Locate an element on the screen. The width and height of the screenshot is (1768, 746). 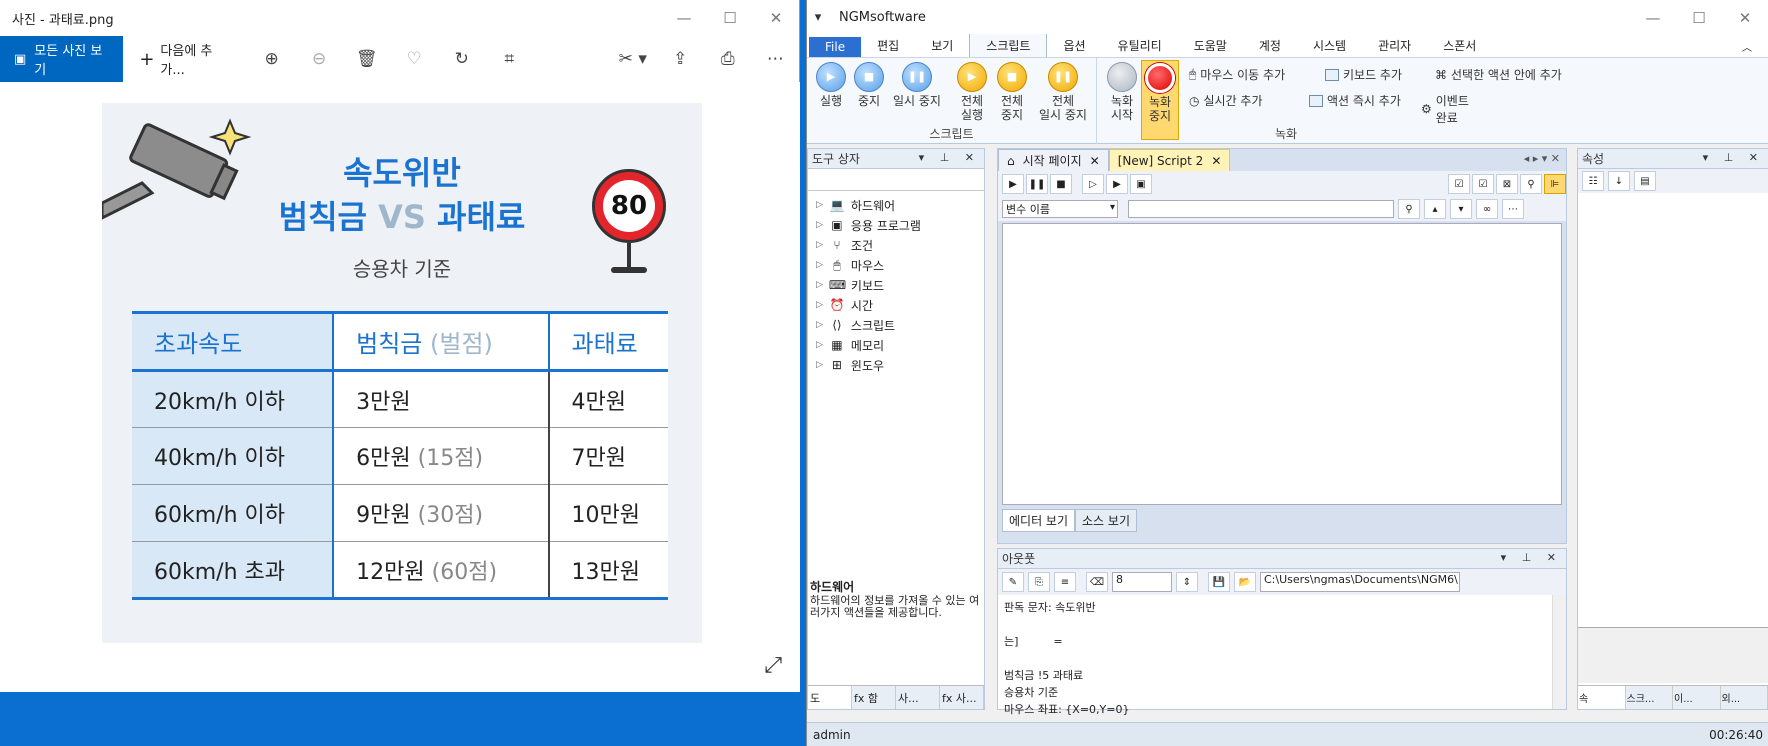
tab-properties: 속 is located at coordinates (1602, 697).